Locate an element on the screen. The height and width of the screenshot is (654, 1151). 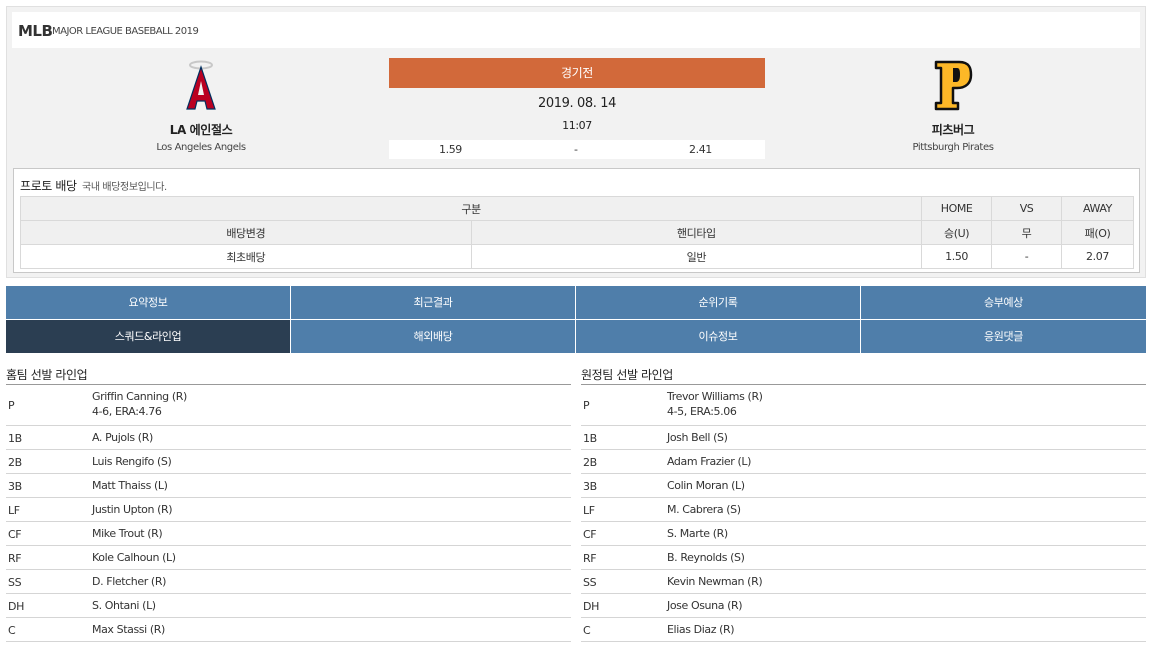
tab-squad-lineup: 스쿼드&라인업 is located at coordinates (148, 336).